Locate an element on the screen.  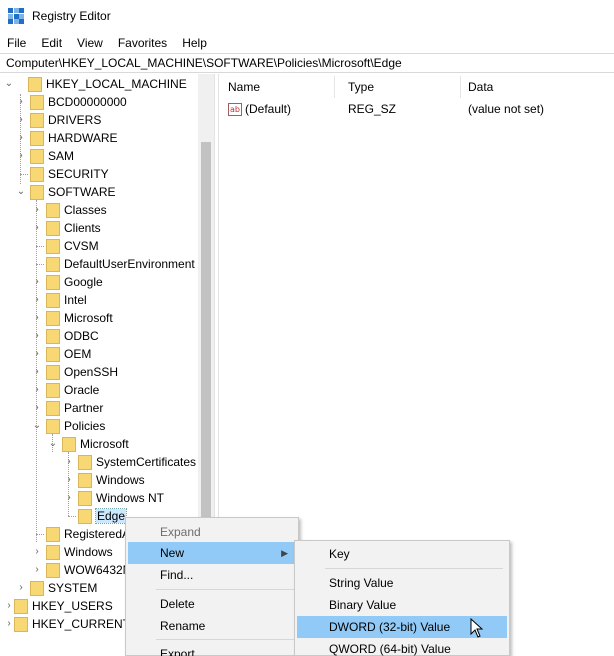
tree-node-policies: ⌄ Policies is located at coordinates (68, 426).